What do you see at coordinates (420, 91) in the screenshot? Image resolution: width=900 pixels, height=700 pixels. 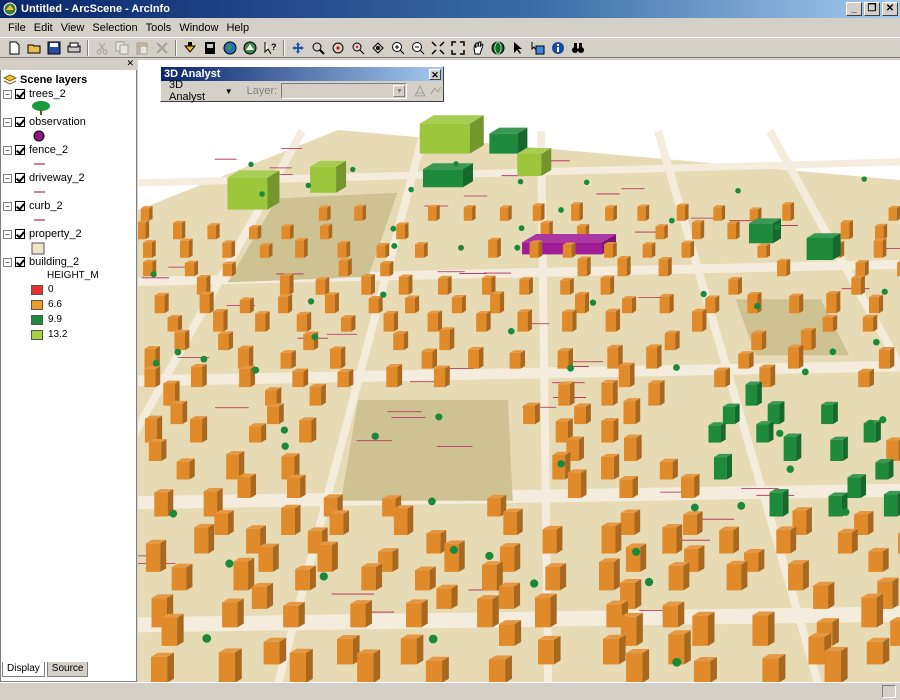 I see `raster-icon` at bounding box center [420, 91].